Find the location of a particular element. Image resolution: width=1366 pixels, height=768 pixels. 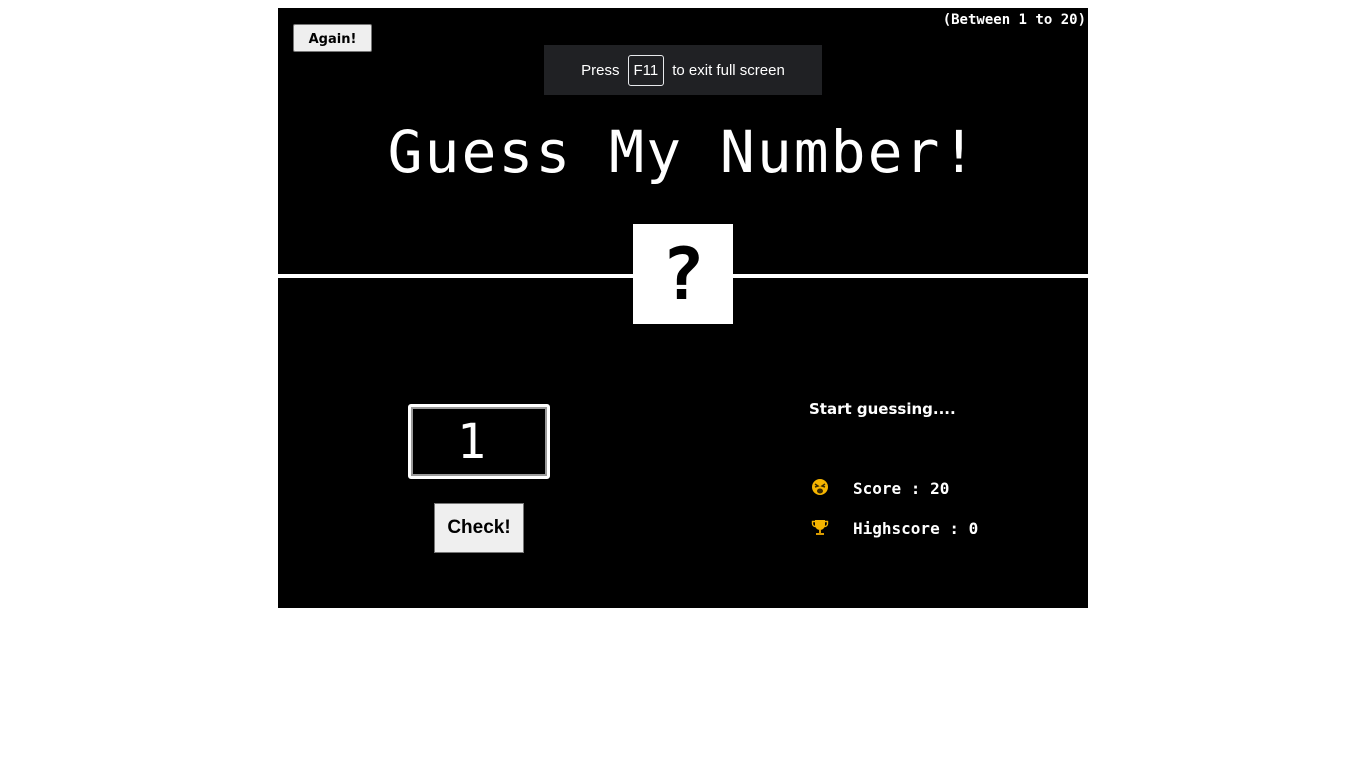

tired-face-icon is located at coordinates (820, 488).